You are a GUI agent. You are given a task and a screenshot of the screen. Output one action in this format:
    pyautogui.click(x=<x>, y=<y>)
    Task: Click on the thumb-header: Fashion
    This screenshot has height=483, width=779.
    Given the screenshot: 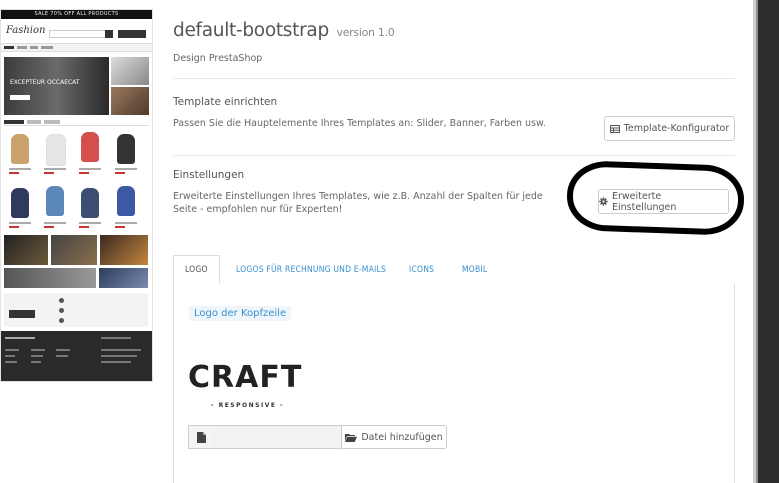 What is the action you would take?
    pyautogui.click(x=76, y=31)
    